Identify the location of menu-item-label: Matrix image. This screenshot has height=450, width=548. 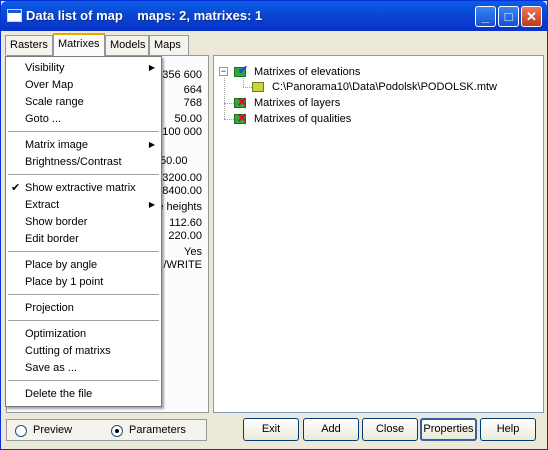
(56, 145).